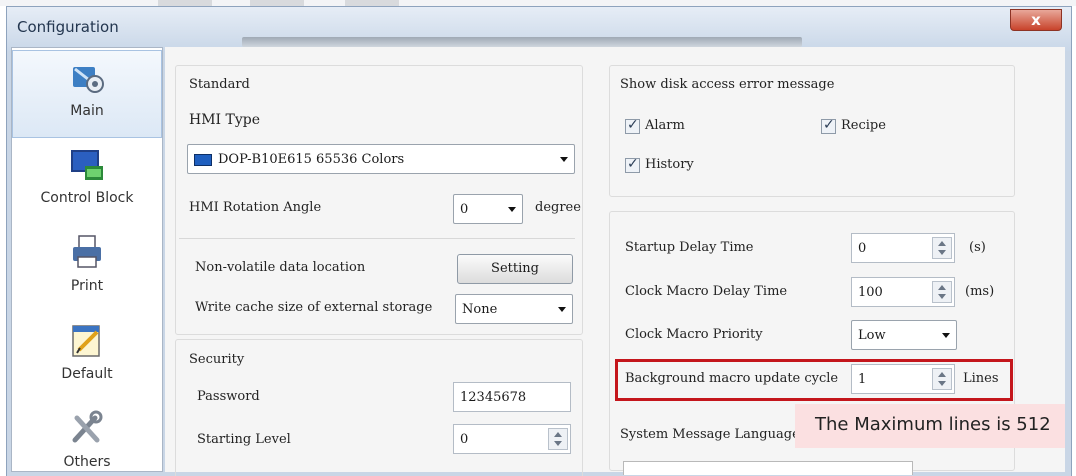 The width and height of the screenshot is (1076, 476). Describe the element at coordinates (280, 267) in the screenshot. I see `nonvolatile-label: Non-volatile data location` at that location.